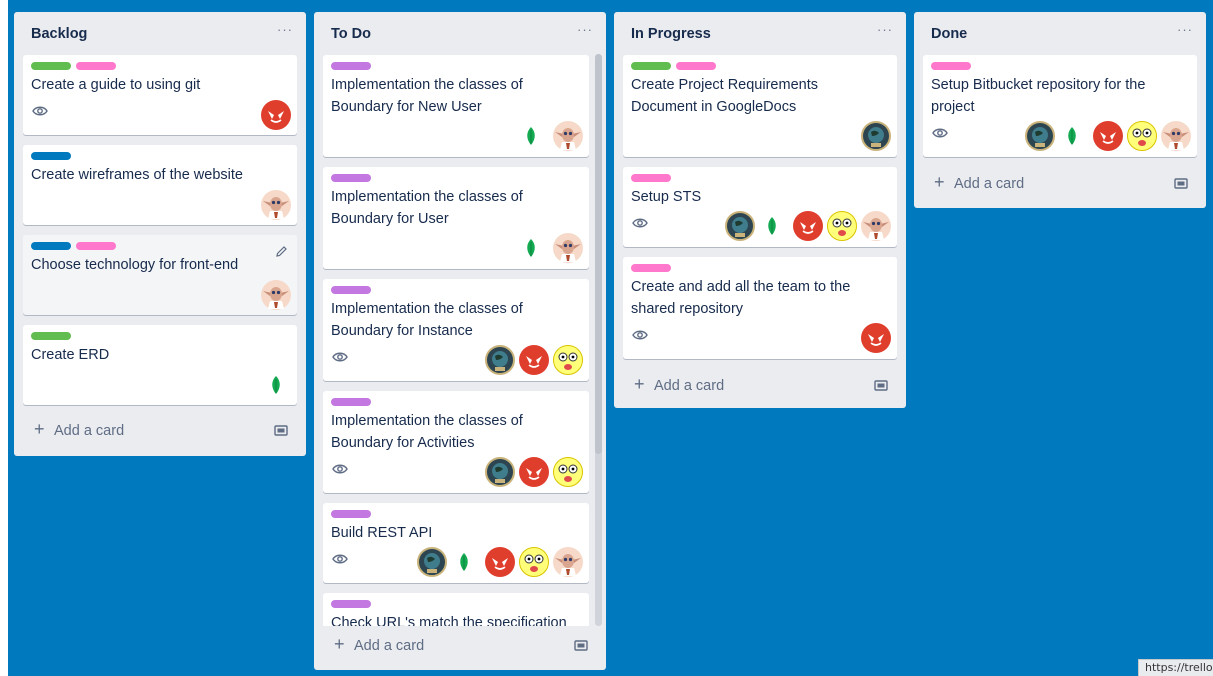 The image size is (1213, 676). I want to click on scrollbar-thumb, so click(598, 254).